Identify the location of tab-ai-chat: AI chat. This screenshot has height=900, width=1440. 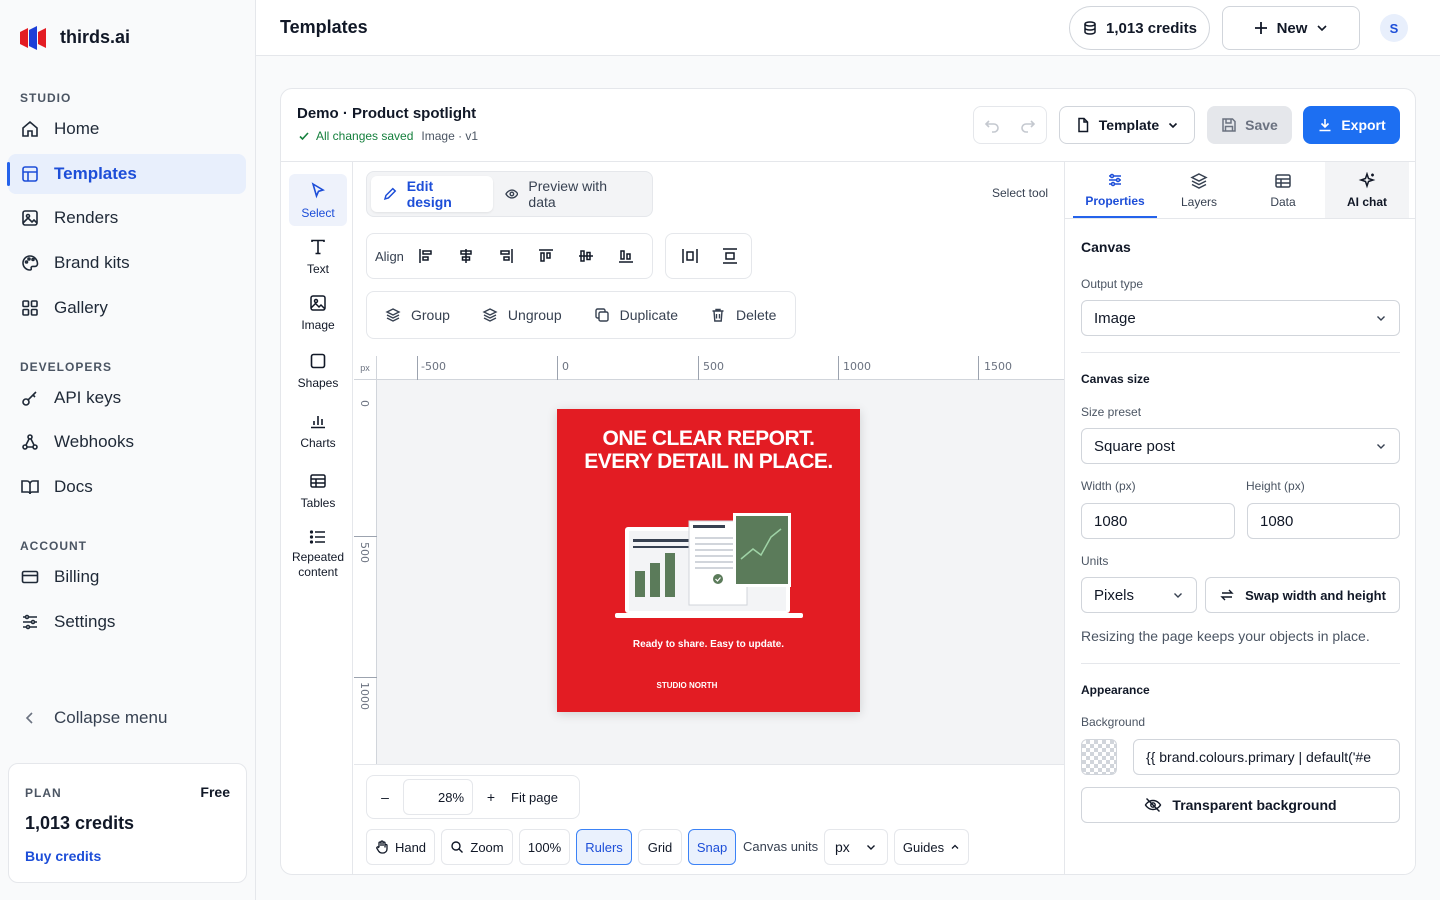
(1367, 190).